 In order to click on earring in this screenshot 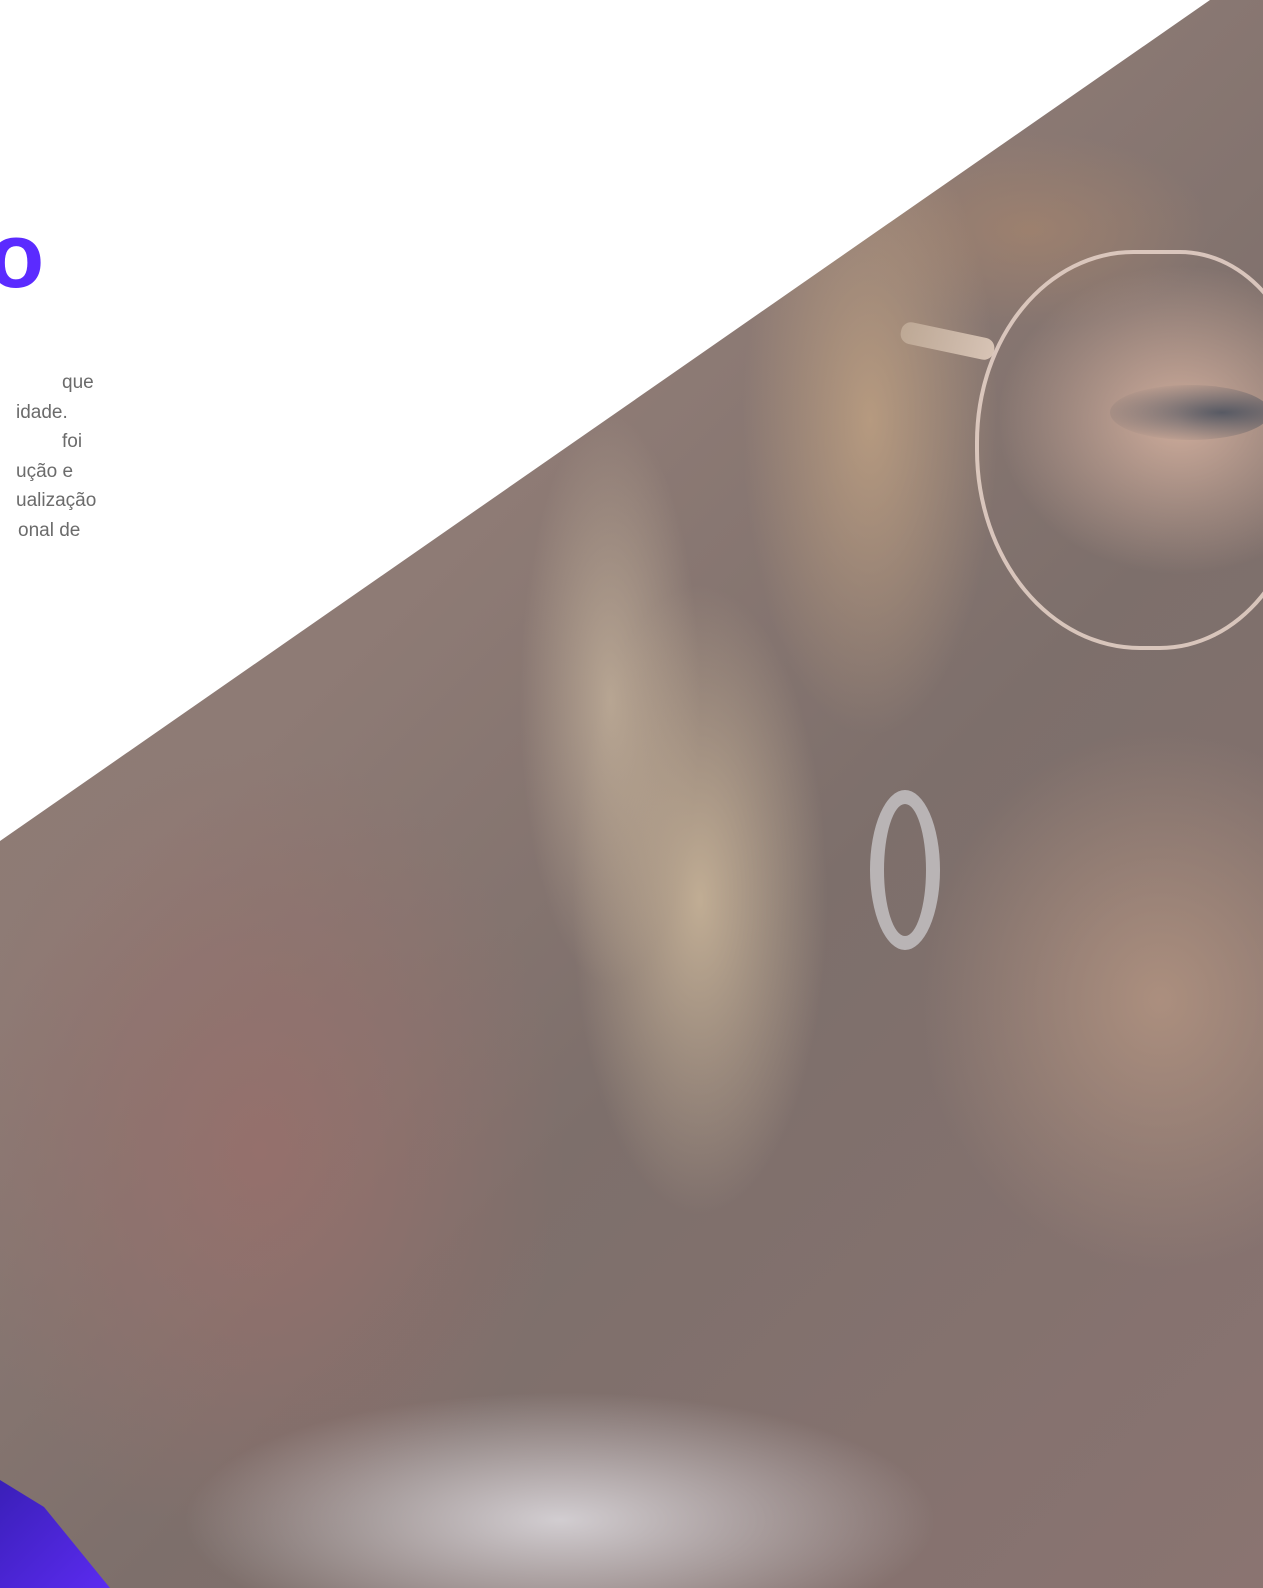, I will do `click(905, 870)`.